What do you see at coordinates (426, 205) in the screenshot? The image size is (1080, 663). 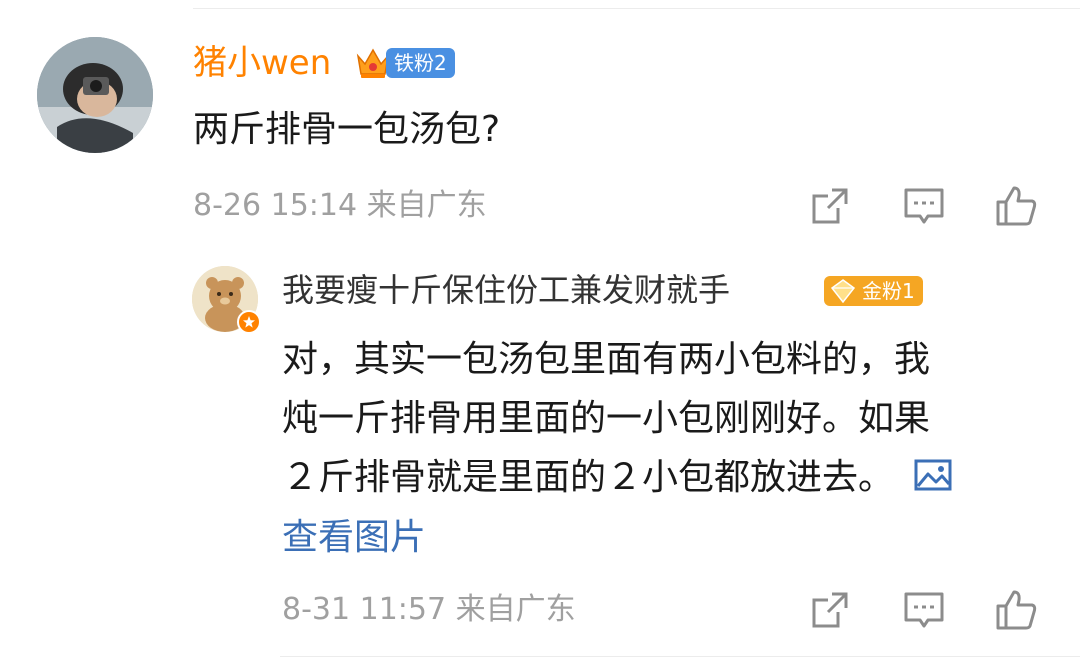 I see `comment-location: 来自广东` at bounding box center [426, 205].